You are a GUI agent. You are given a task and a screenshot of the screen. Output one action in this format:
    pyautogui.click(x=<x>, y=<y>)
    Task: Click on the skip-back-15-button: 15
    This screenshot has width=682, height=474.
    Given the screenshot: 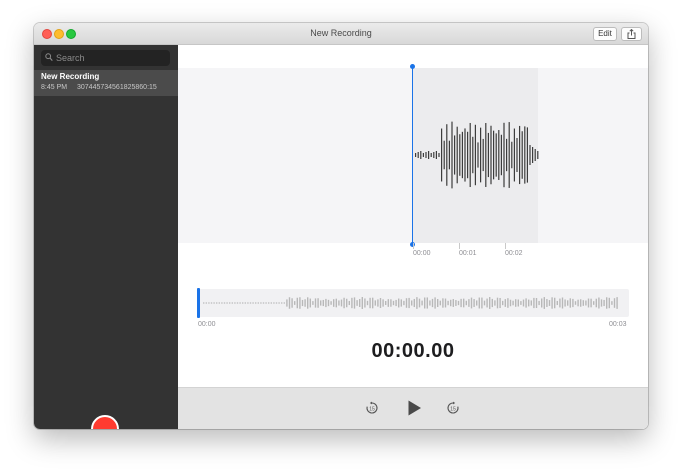 What is the action you would take?
    pyautogui.click(x=372, y=408)
    